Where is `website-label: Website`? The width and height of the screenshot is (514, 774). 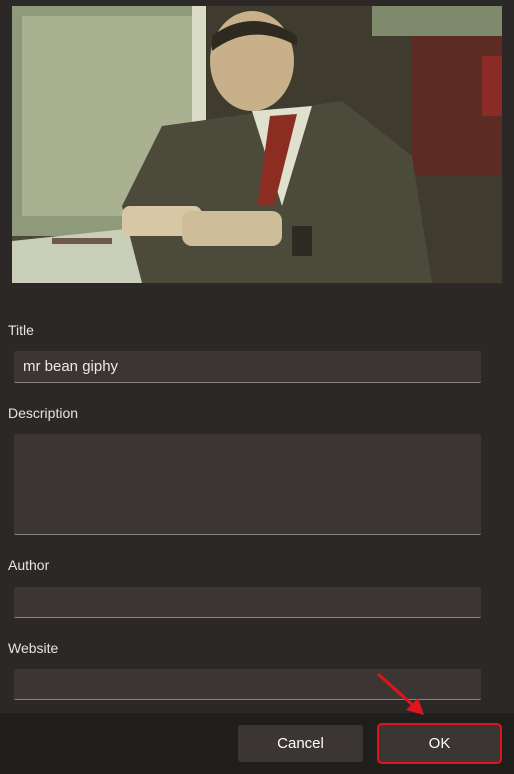 website-label: Website is located at coordinates (33, 648).